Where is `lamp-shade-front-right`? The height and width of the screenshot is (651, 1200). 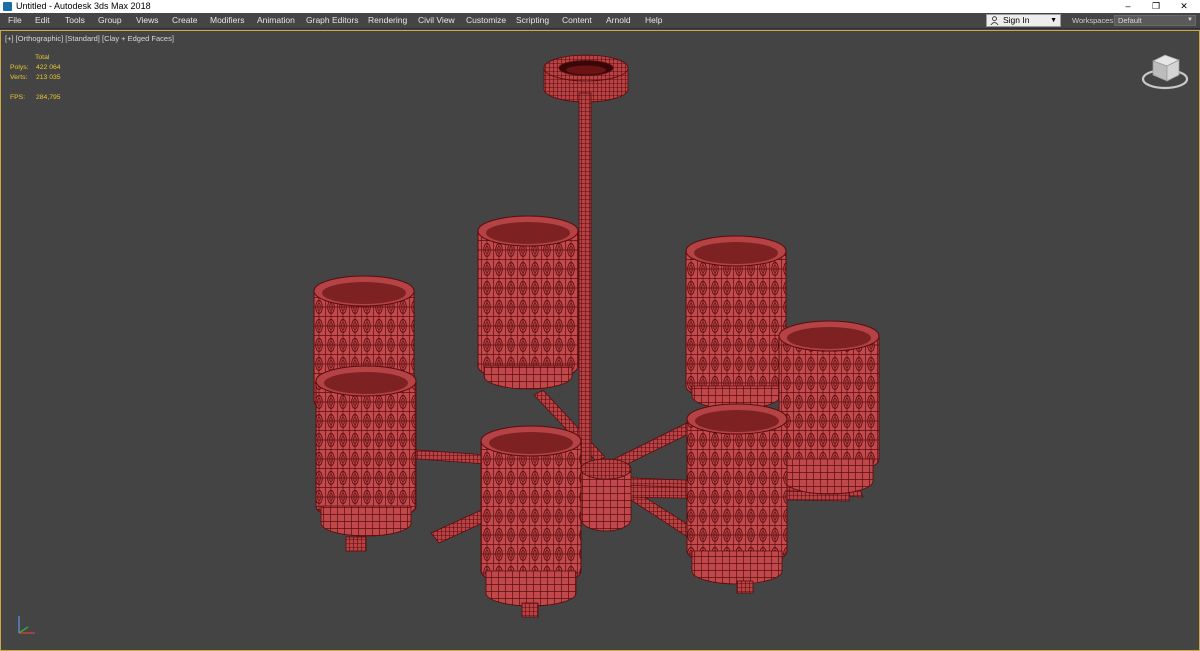
lamp-shade-front-right is located at coordinates (737, 498).